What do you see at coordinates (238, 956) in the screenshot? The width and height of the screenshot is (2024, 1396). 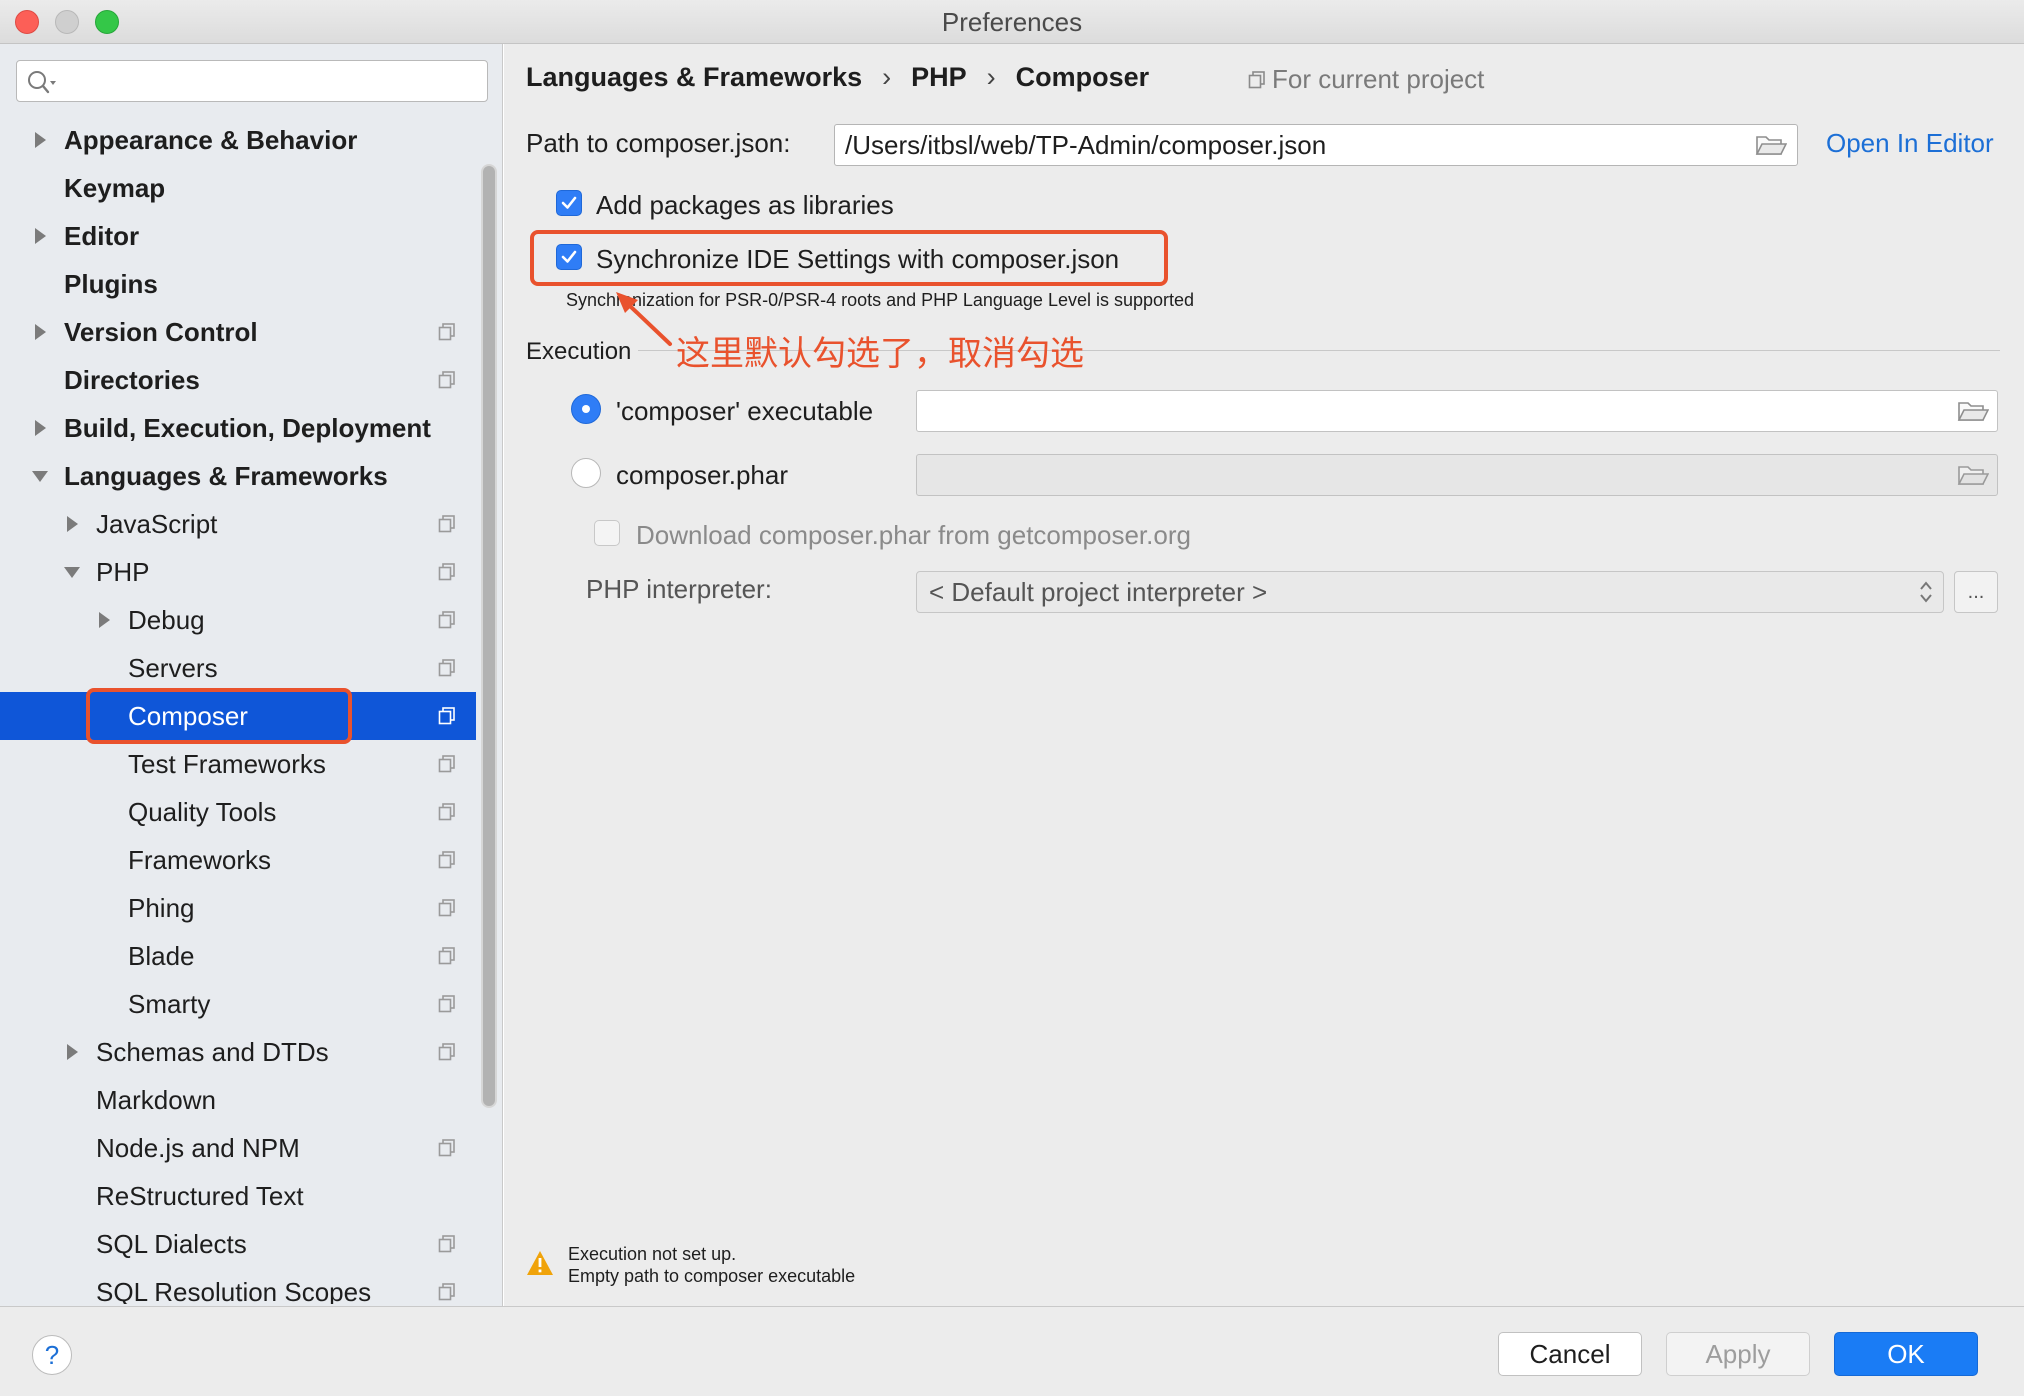 I see `sidebar-item: Blade` at bounding box center [238, 956].